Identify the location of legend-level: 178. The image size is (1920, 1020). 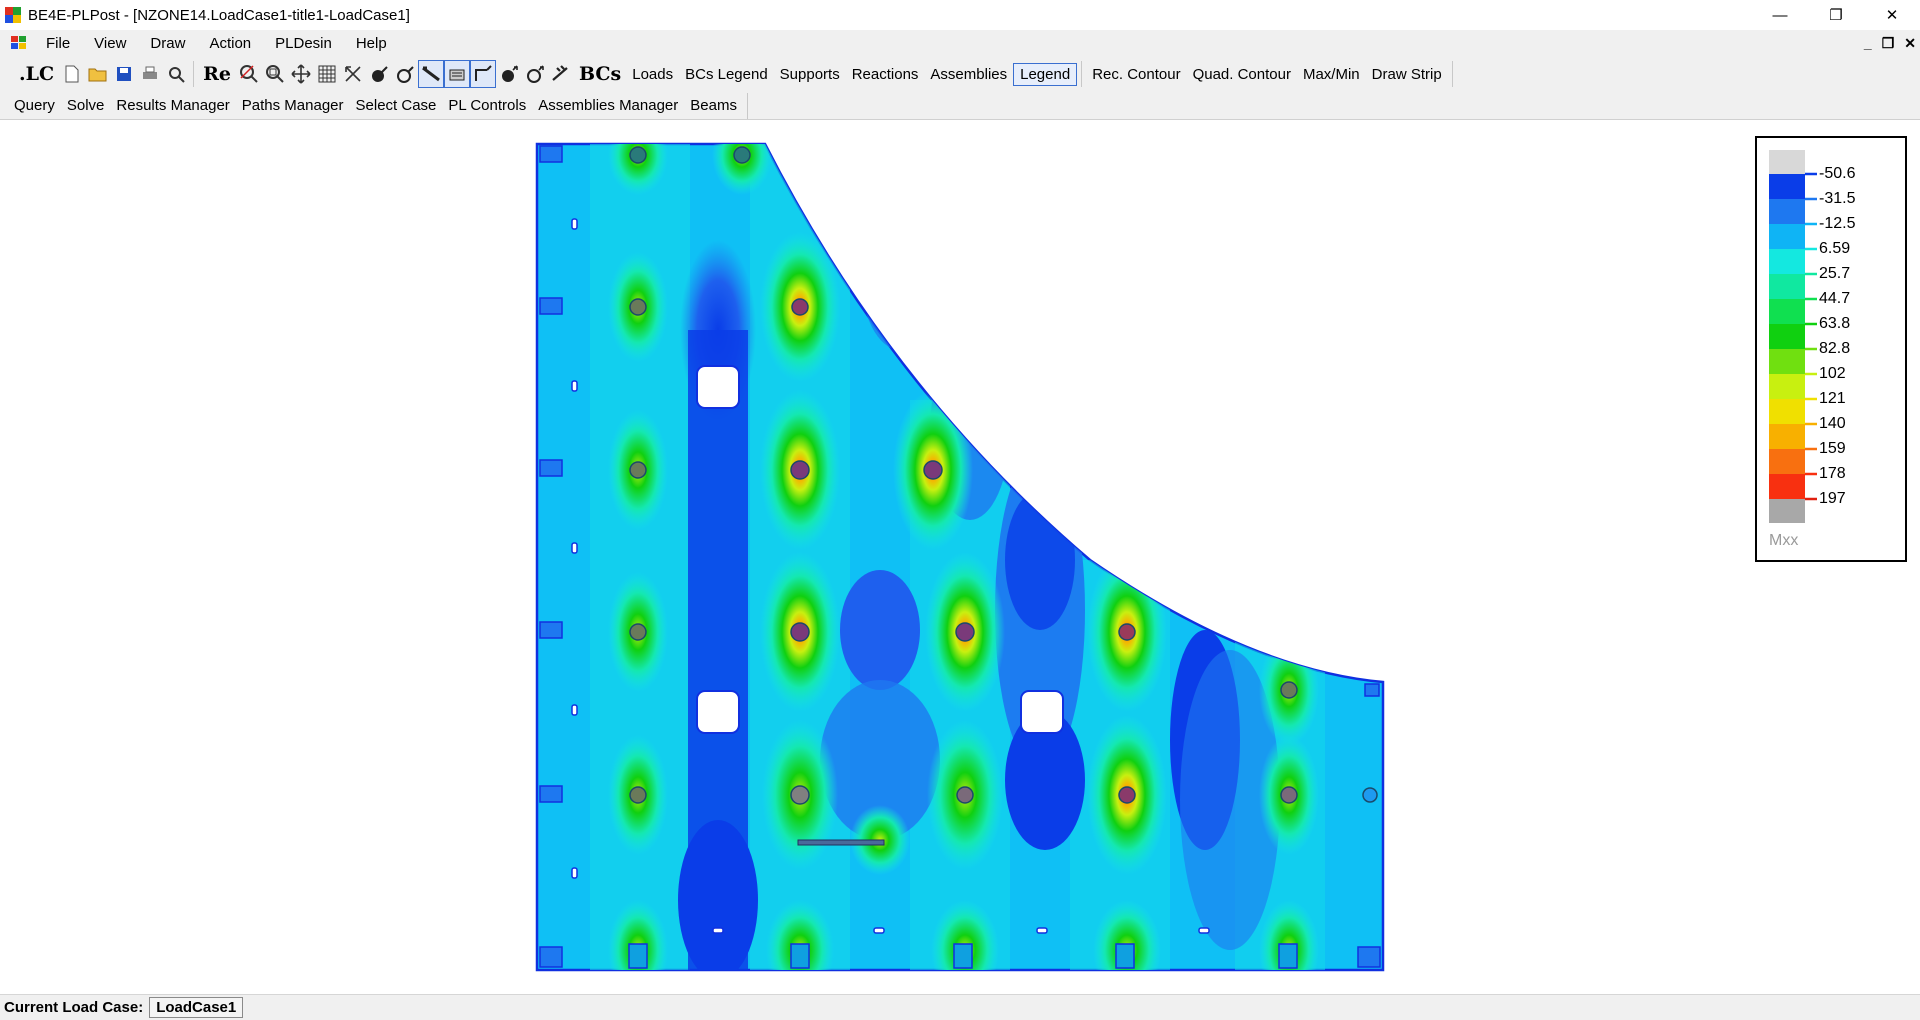
(1832, 473).